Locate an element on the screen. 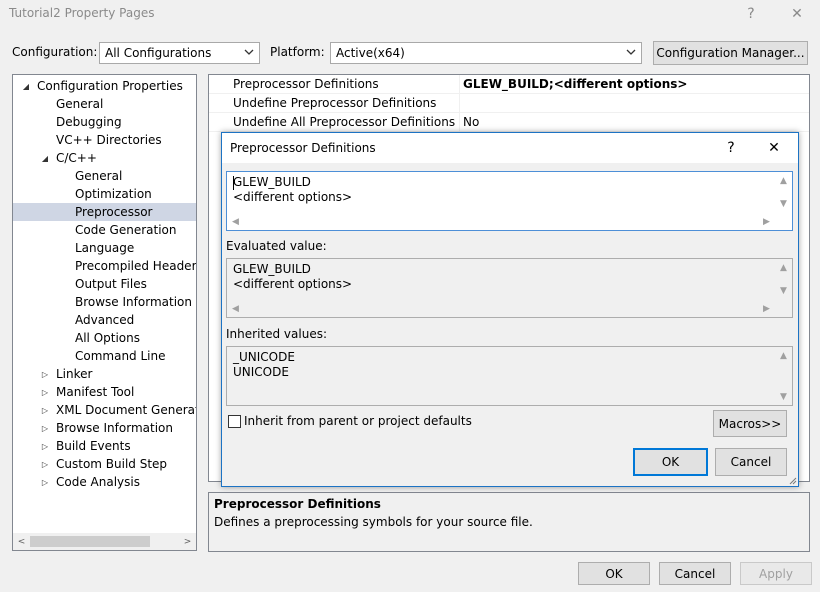  ok-button: OK is located at coordinates (614, 573).